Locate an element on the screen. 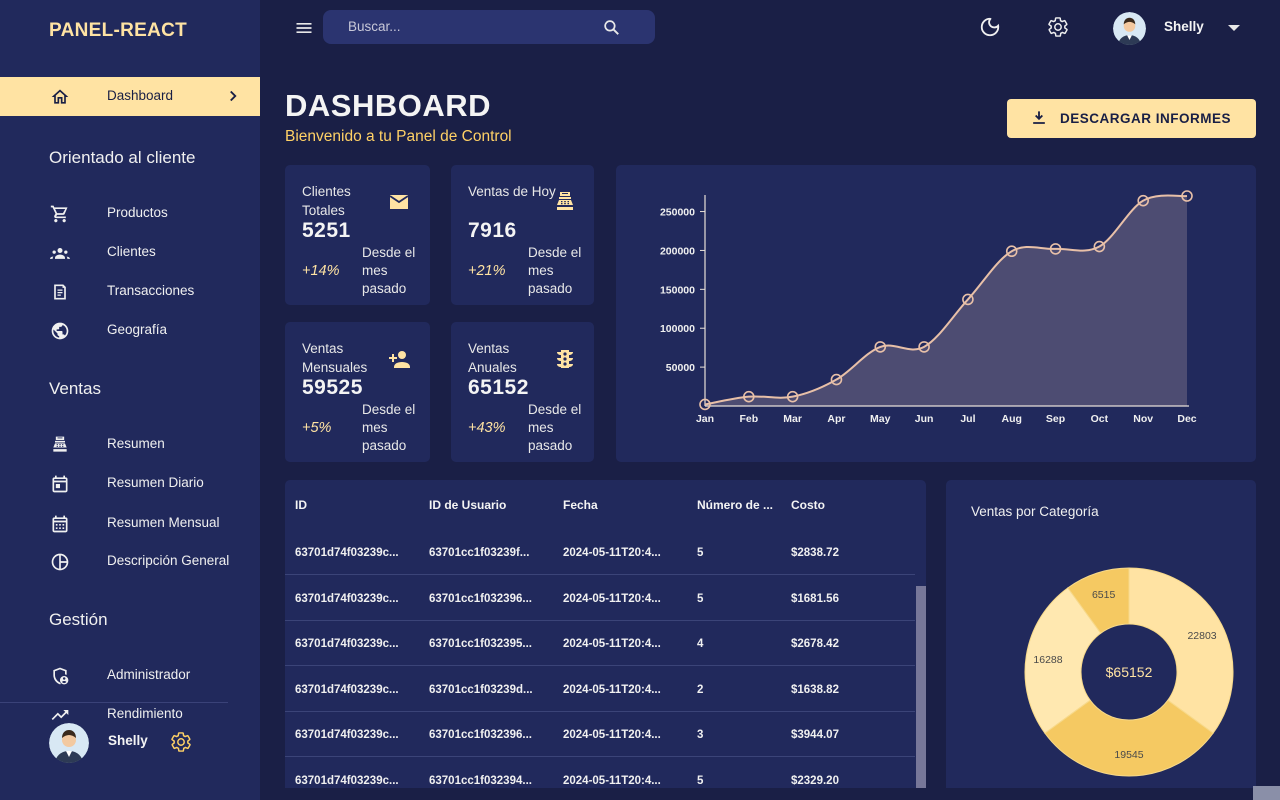  column-header-cost: Costo is located at coordinates (808, 505).